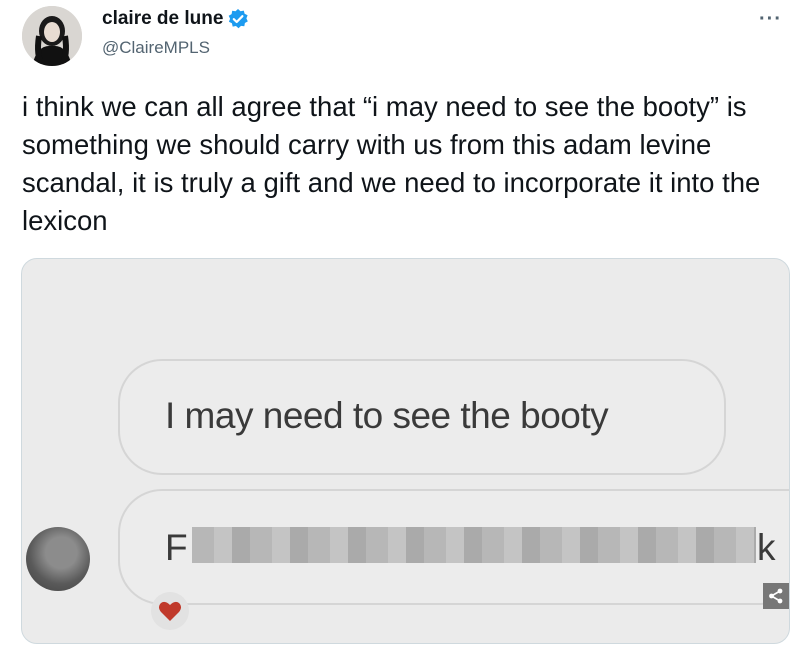 The width and height of the screenshot is (800, 667). What do you see at coordinates (766, 547) in the screenshot?
I see `message-text-end: k` at bounding box center [766, 547].